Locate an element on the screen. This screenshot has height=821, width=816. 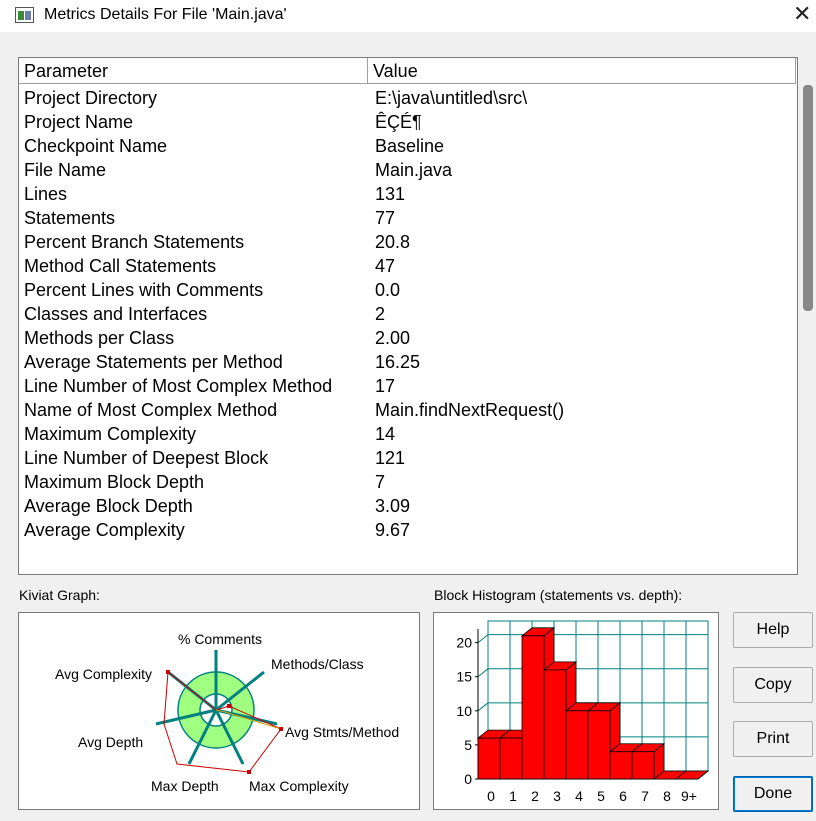
parameter-cell: Checkpoint Name is located at coordinates (96, 146).